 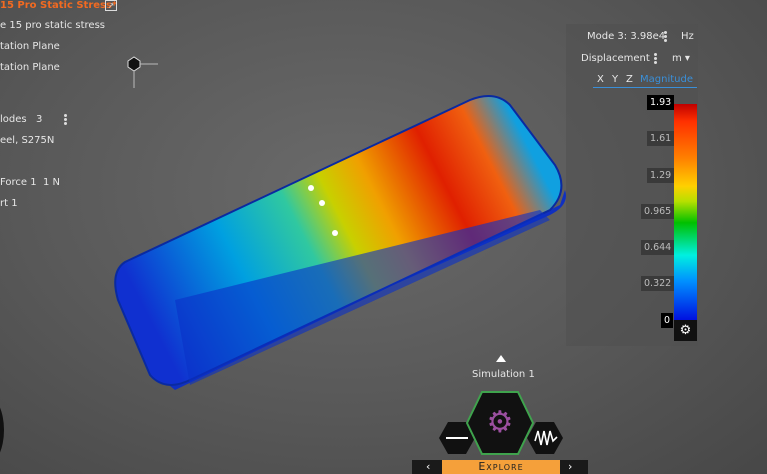 What do you see at coordinates (658, 283) in the screenshot?
I see `legend-label: 0.322` at bounding box center [658, 283].